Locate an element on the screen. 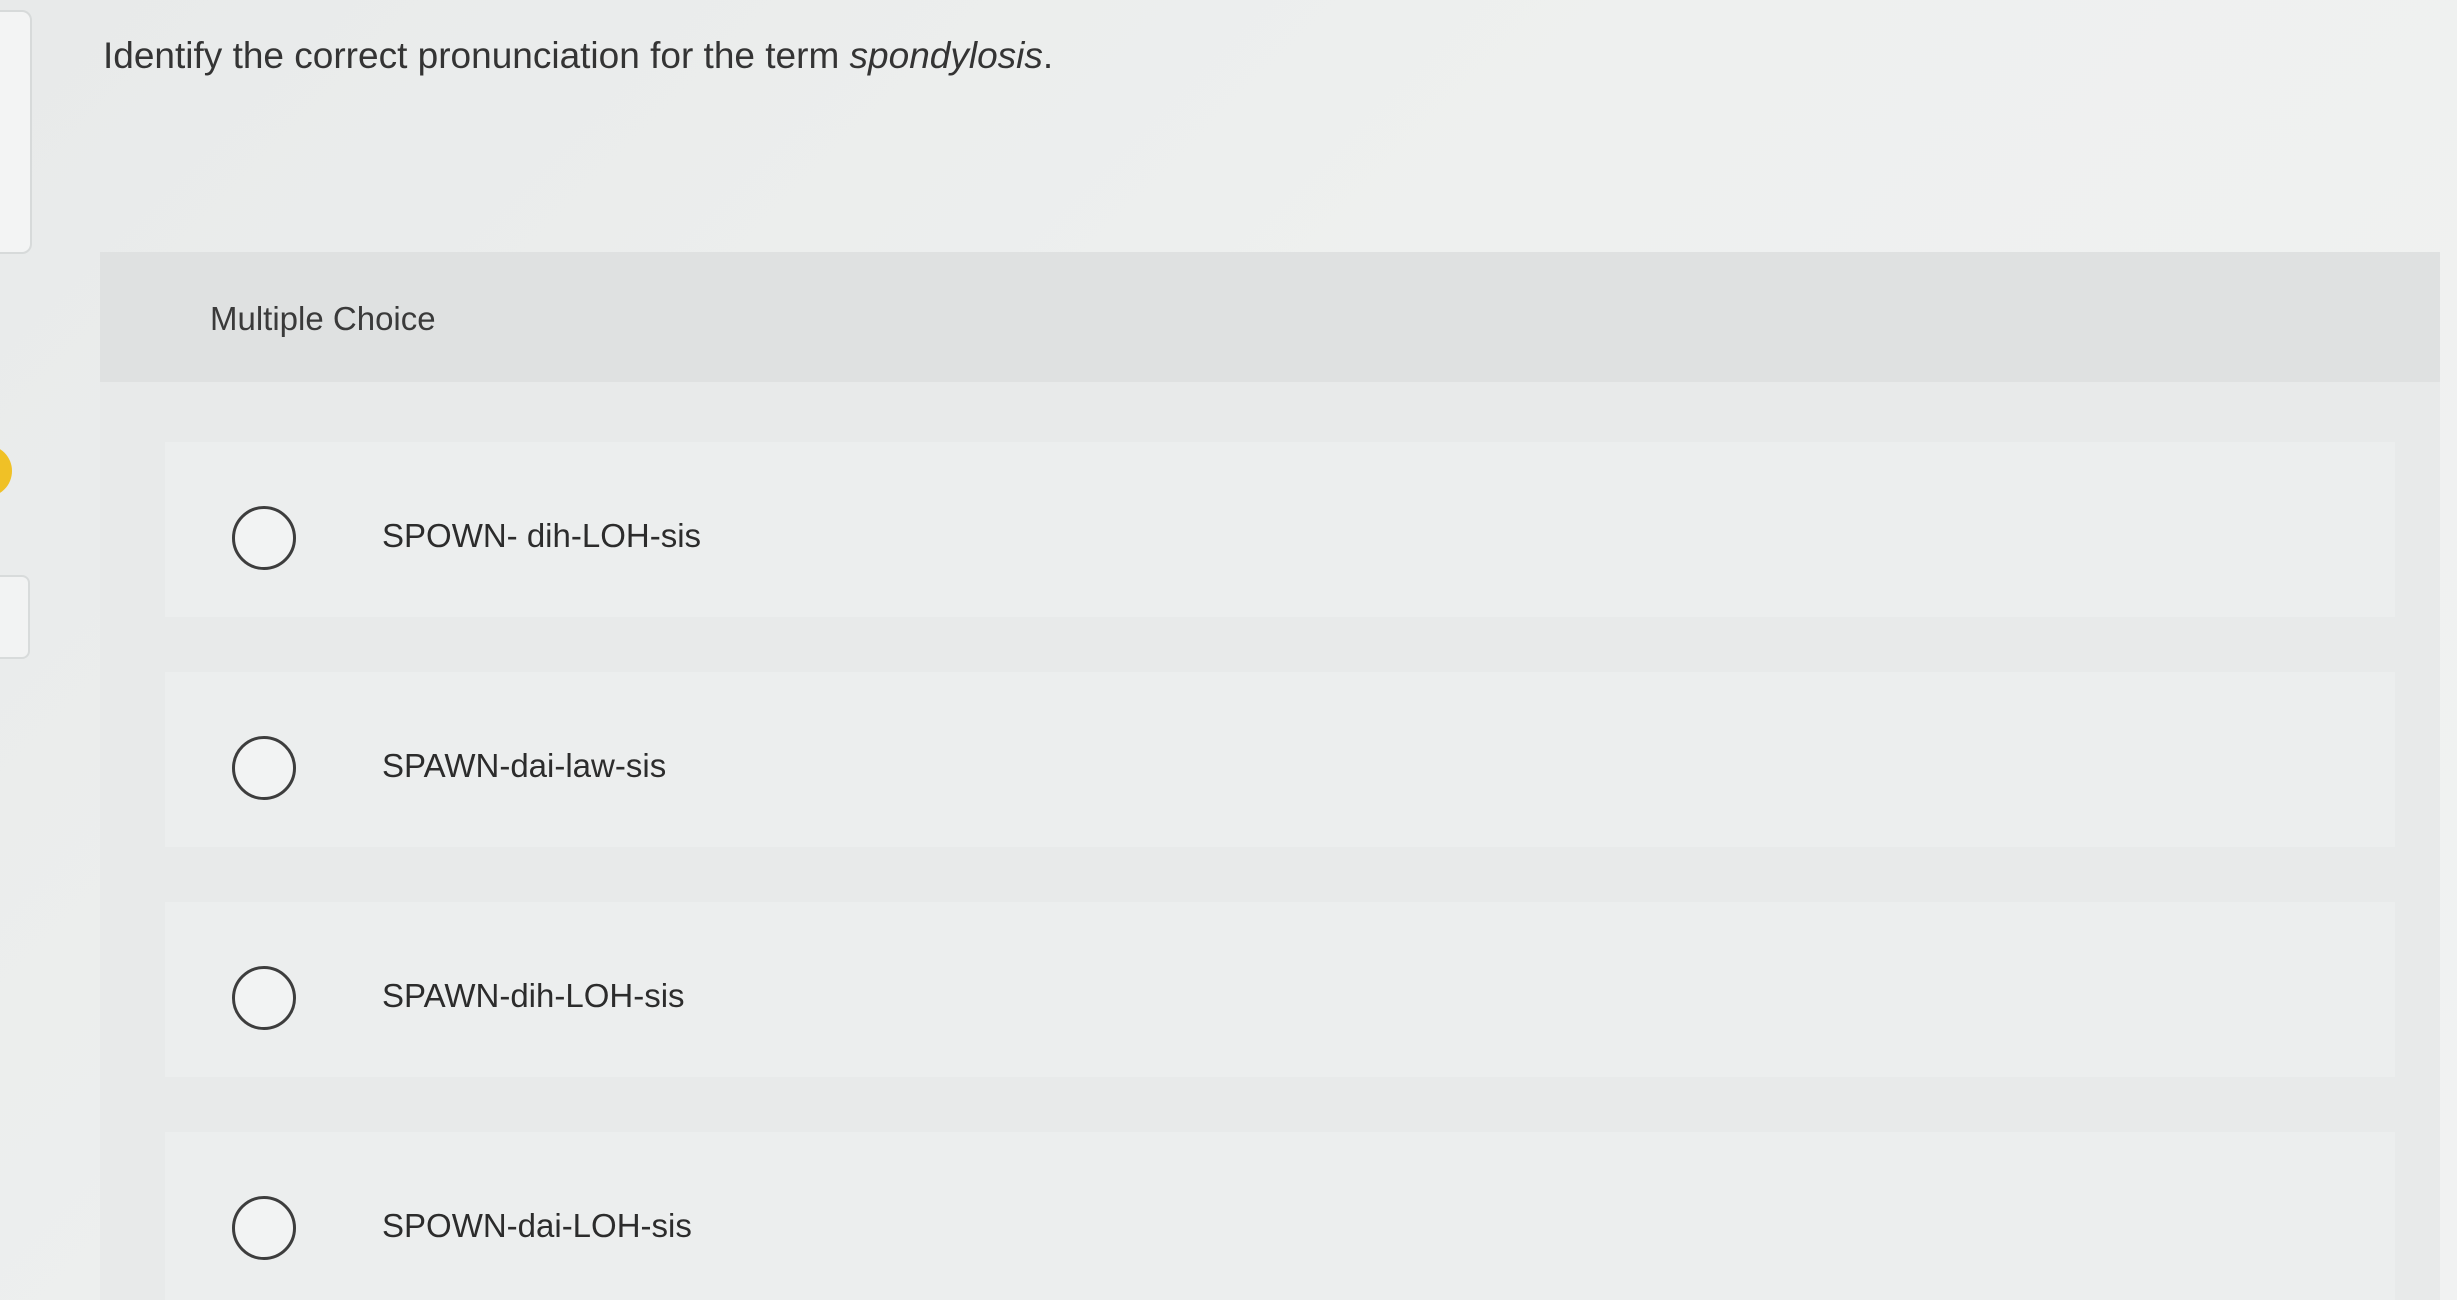 This screenshot has width=2457, height=1300. answer-option-1: SPOWN- dih-LOH-sis is located at coordinates (1280, 529).